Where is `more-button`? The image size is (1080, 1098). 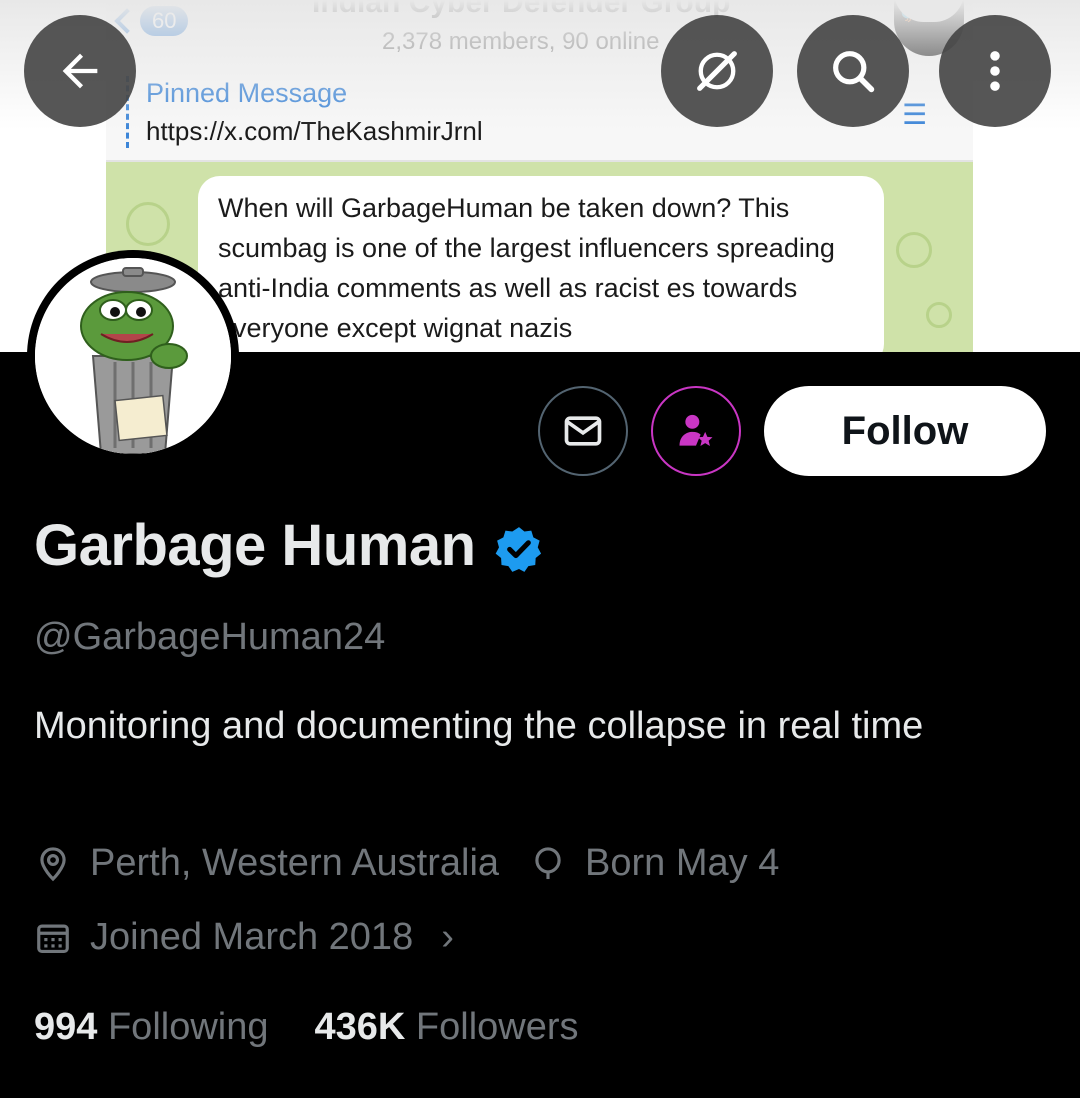 more-button is located at coordinates (995, 71).